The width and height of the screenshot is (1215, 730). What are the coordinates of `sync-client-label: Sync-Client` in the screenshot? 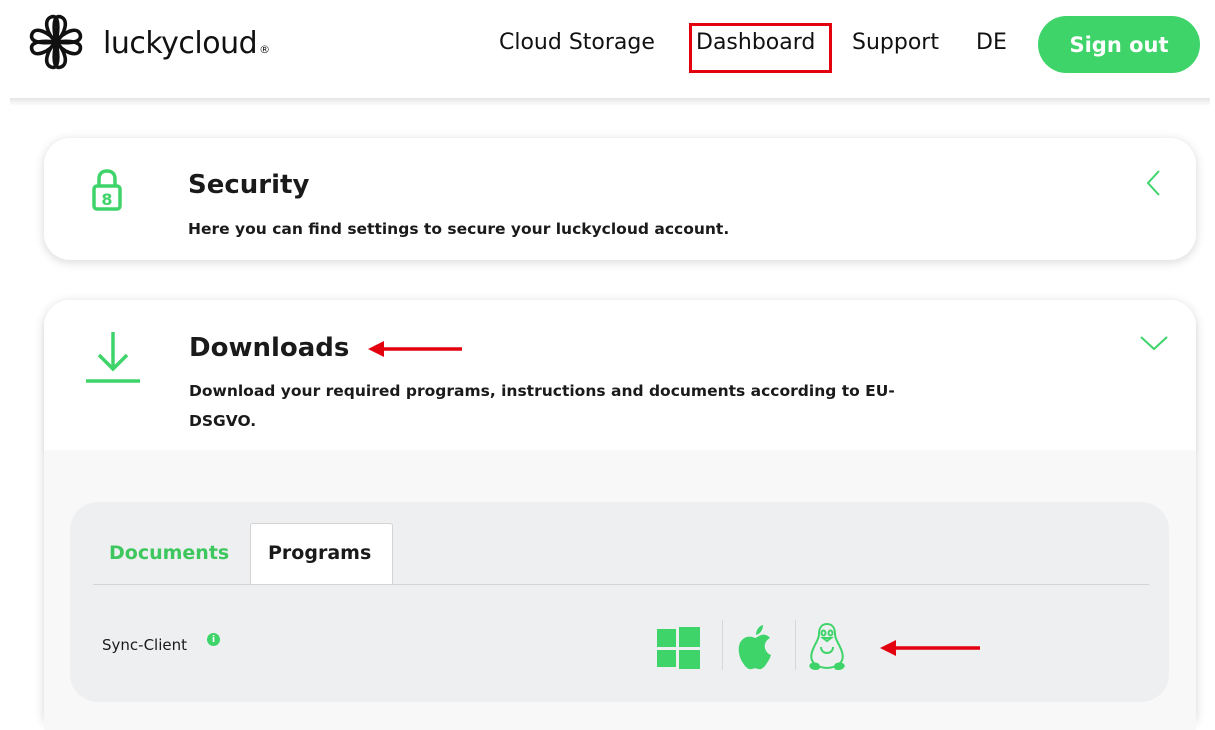 It's located at (144, 645).